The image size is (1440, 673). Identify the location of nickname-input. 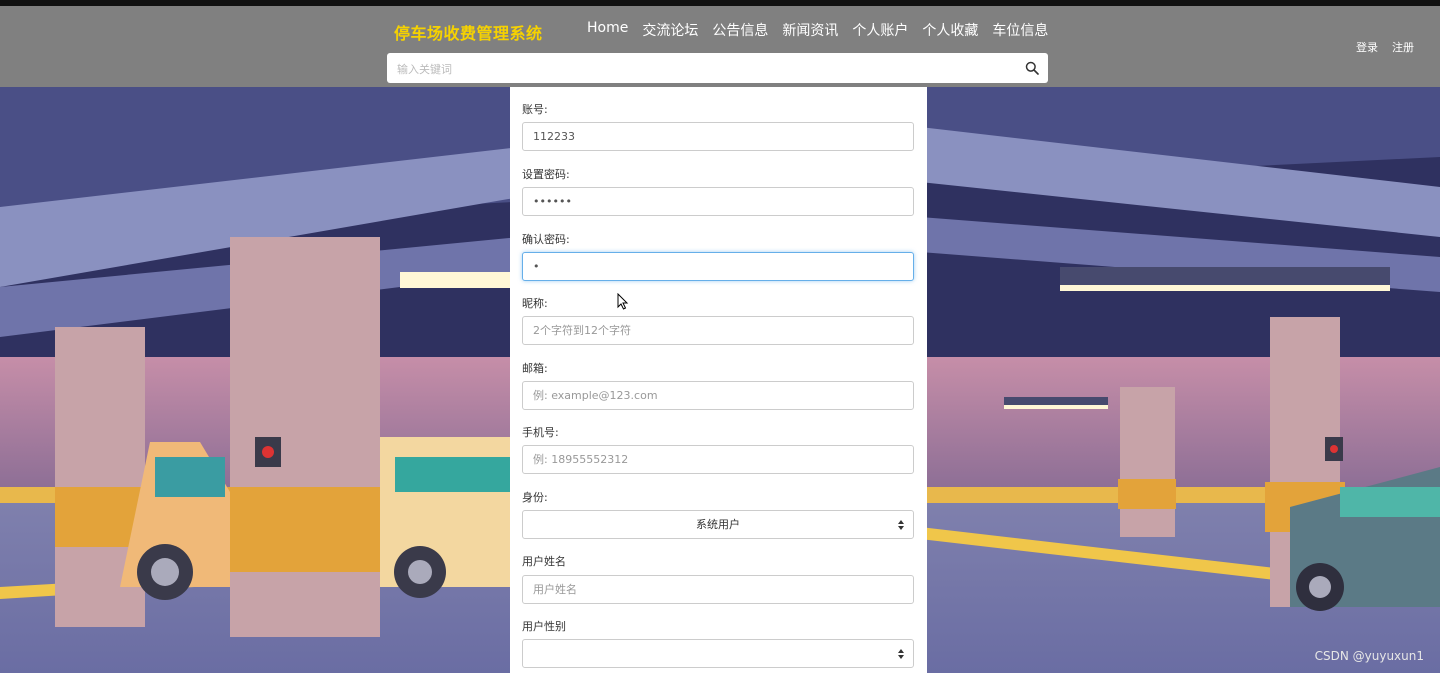
(718, 330).